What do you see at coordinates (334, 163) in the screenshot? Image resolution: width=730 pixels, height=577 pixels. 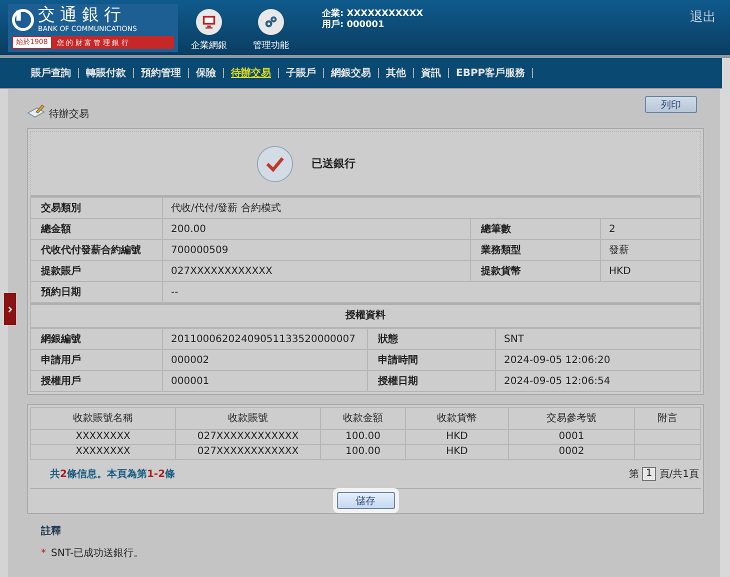 I see `status-text: 已送銀行` at bounding box center [334, 163].